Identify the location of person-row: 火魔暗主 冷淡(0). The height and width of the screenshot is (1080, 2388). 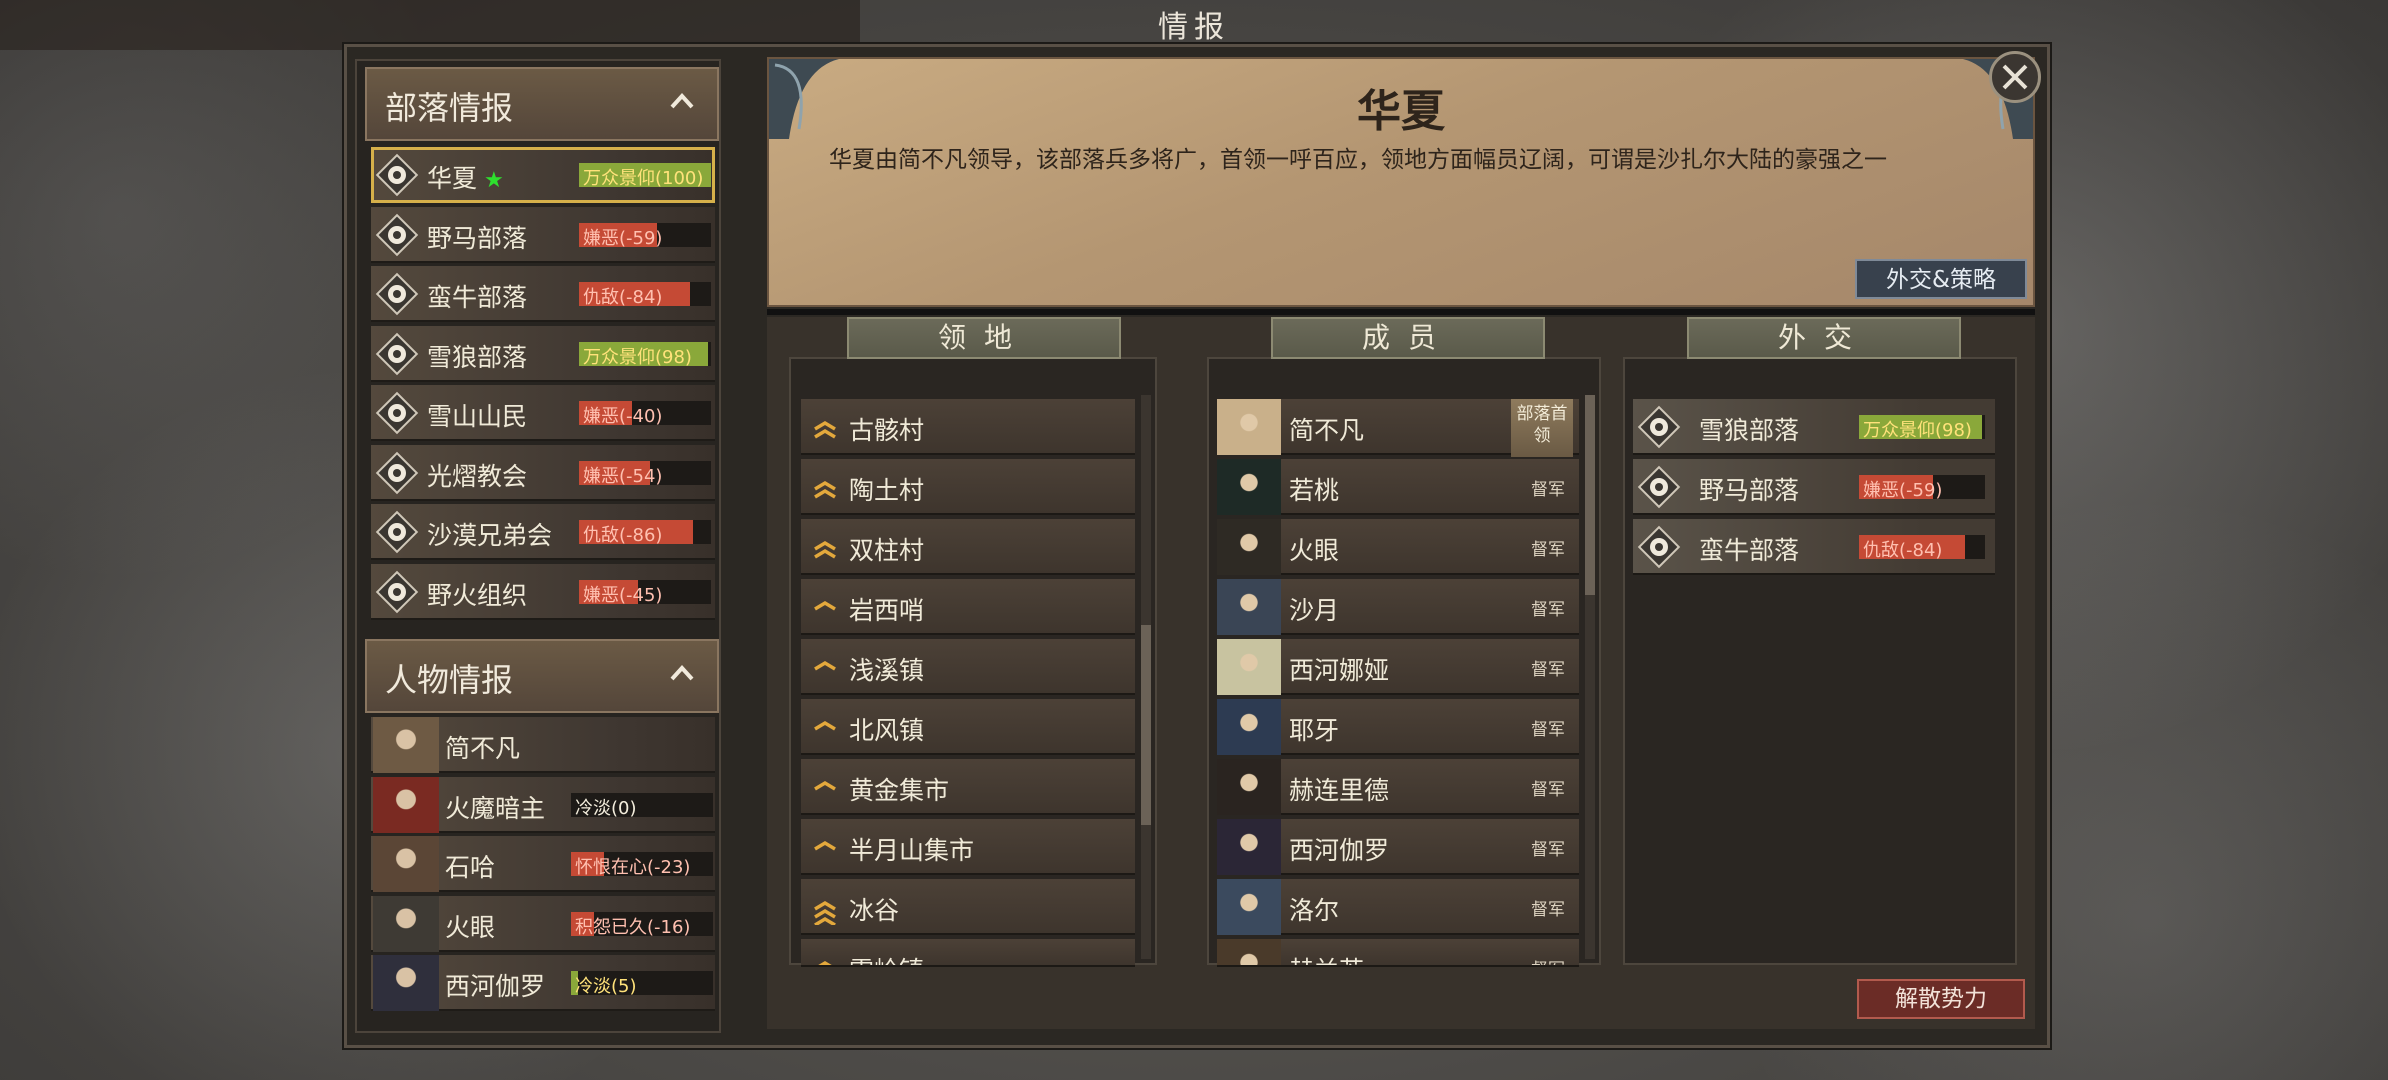
(543, 804).